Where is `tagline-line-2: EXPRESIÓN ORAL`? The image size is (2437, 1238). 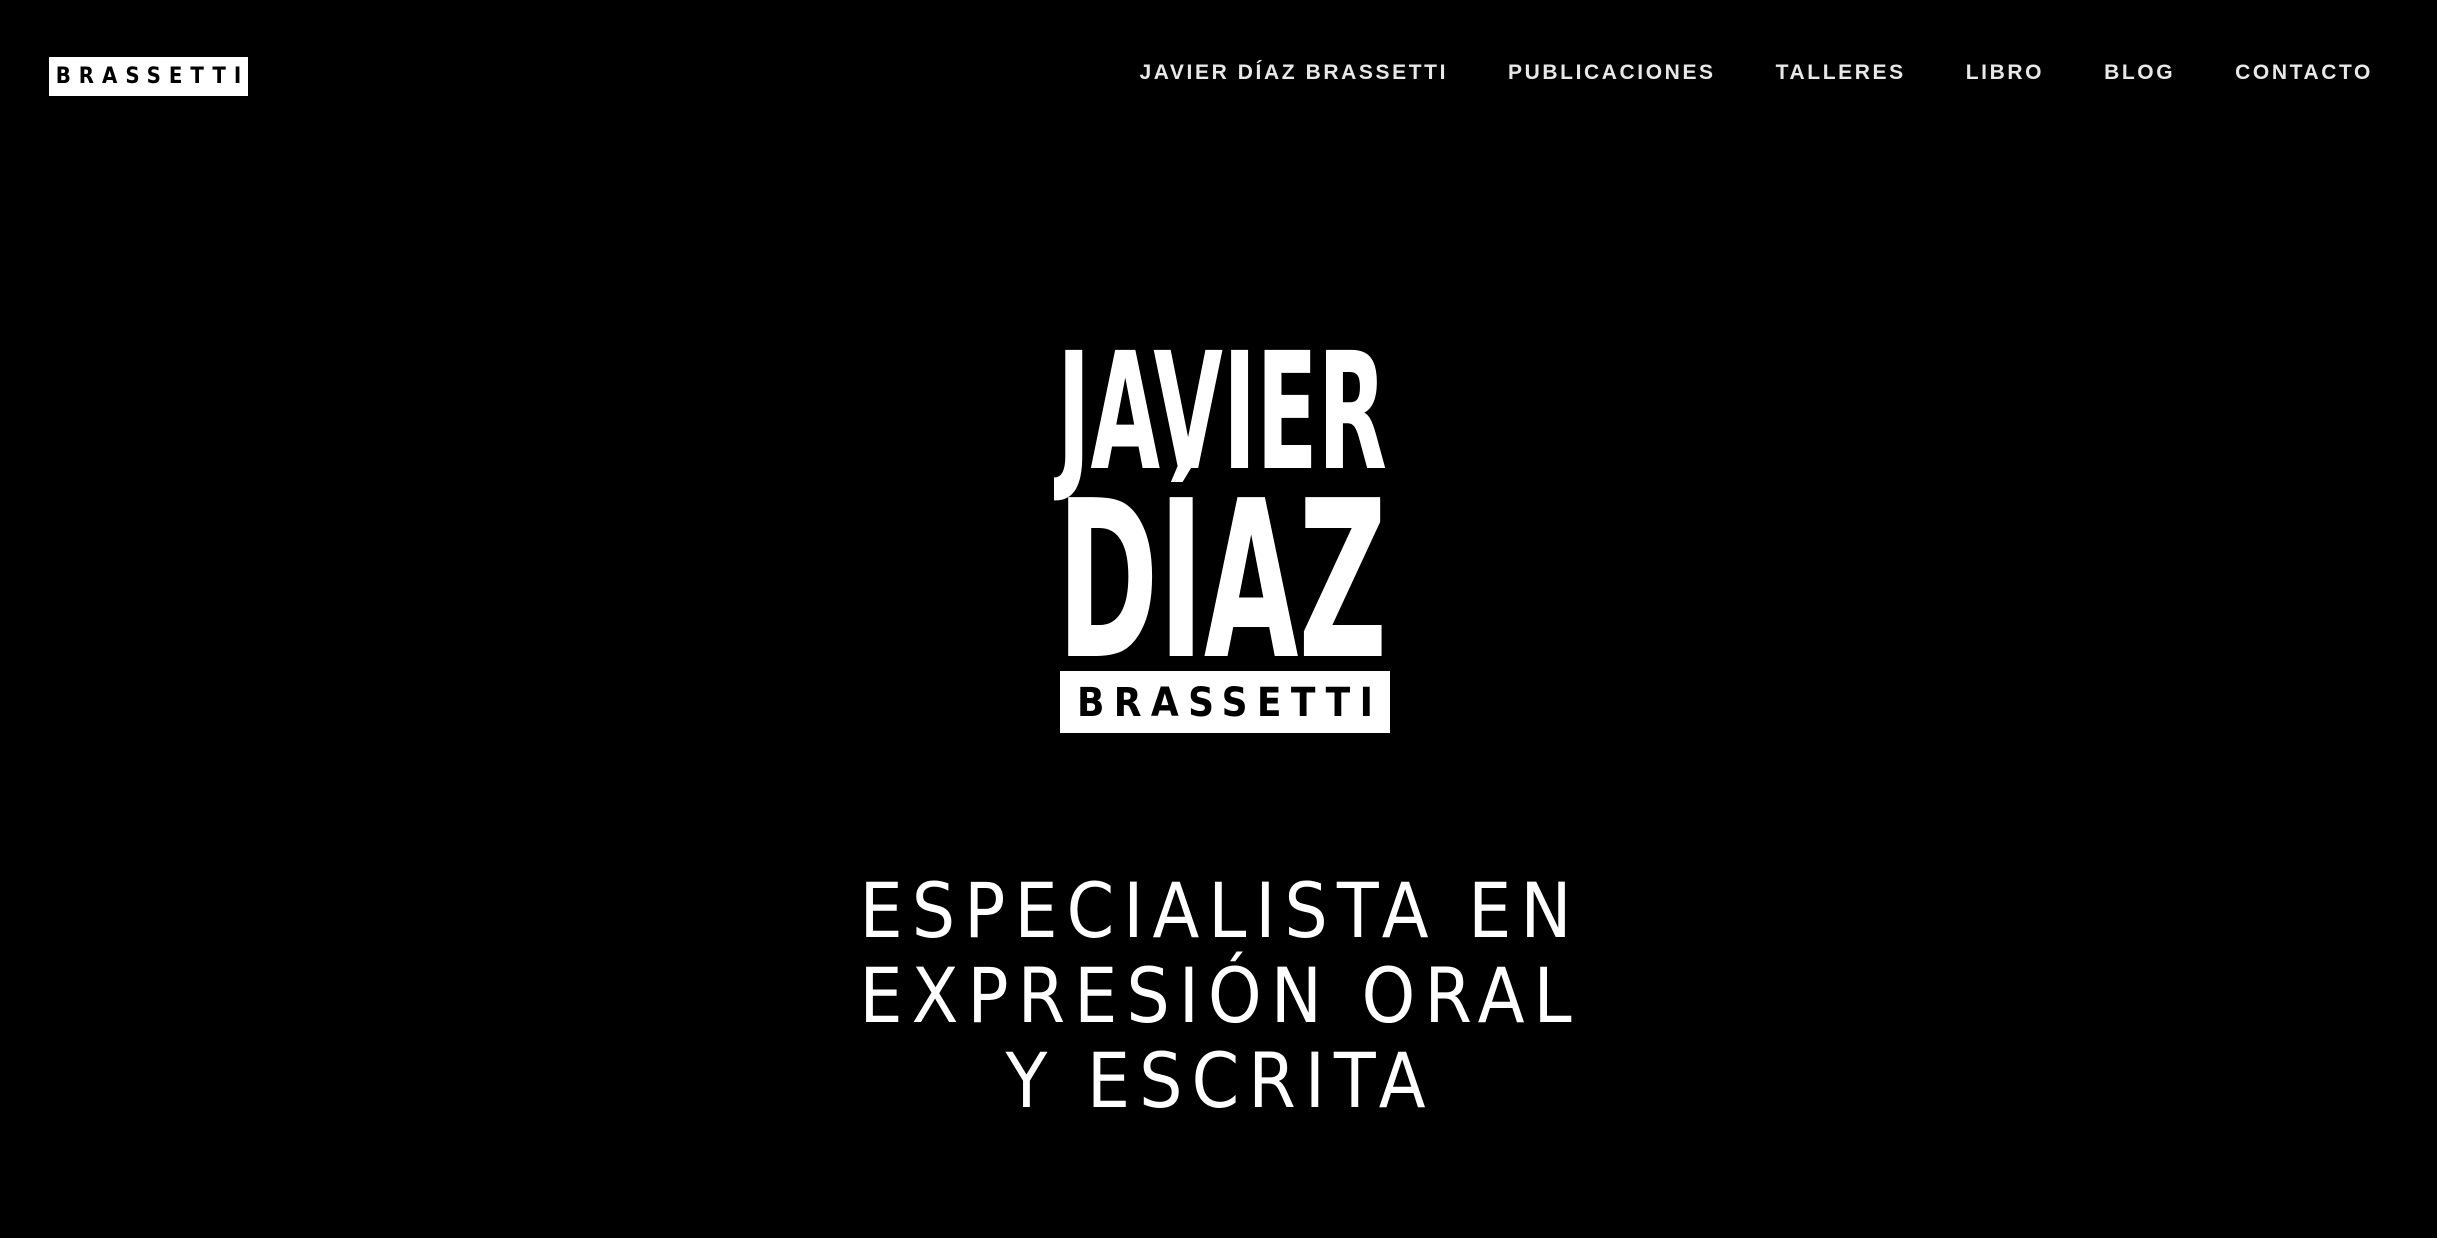
tagline-line-2: EXPRESIÓN ORAL is located at coordinates (1220, 995).